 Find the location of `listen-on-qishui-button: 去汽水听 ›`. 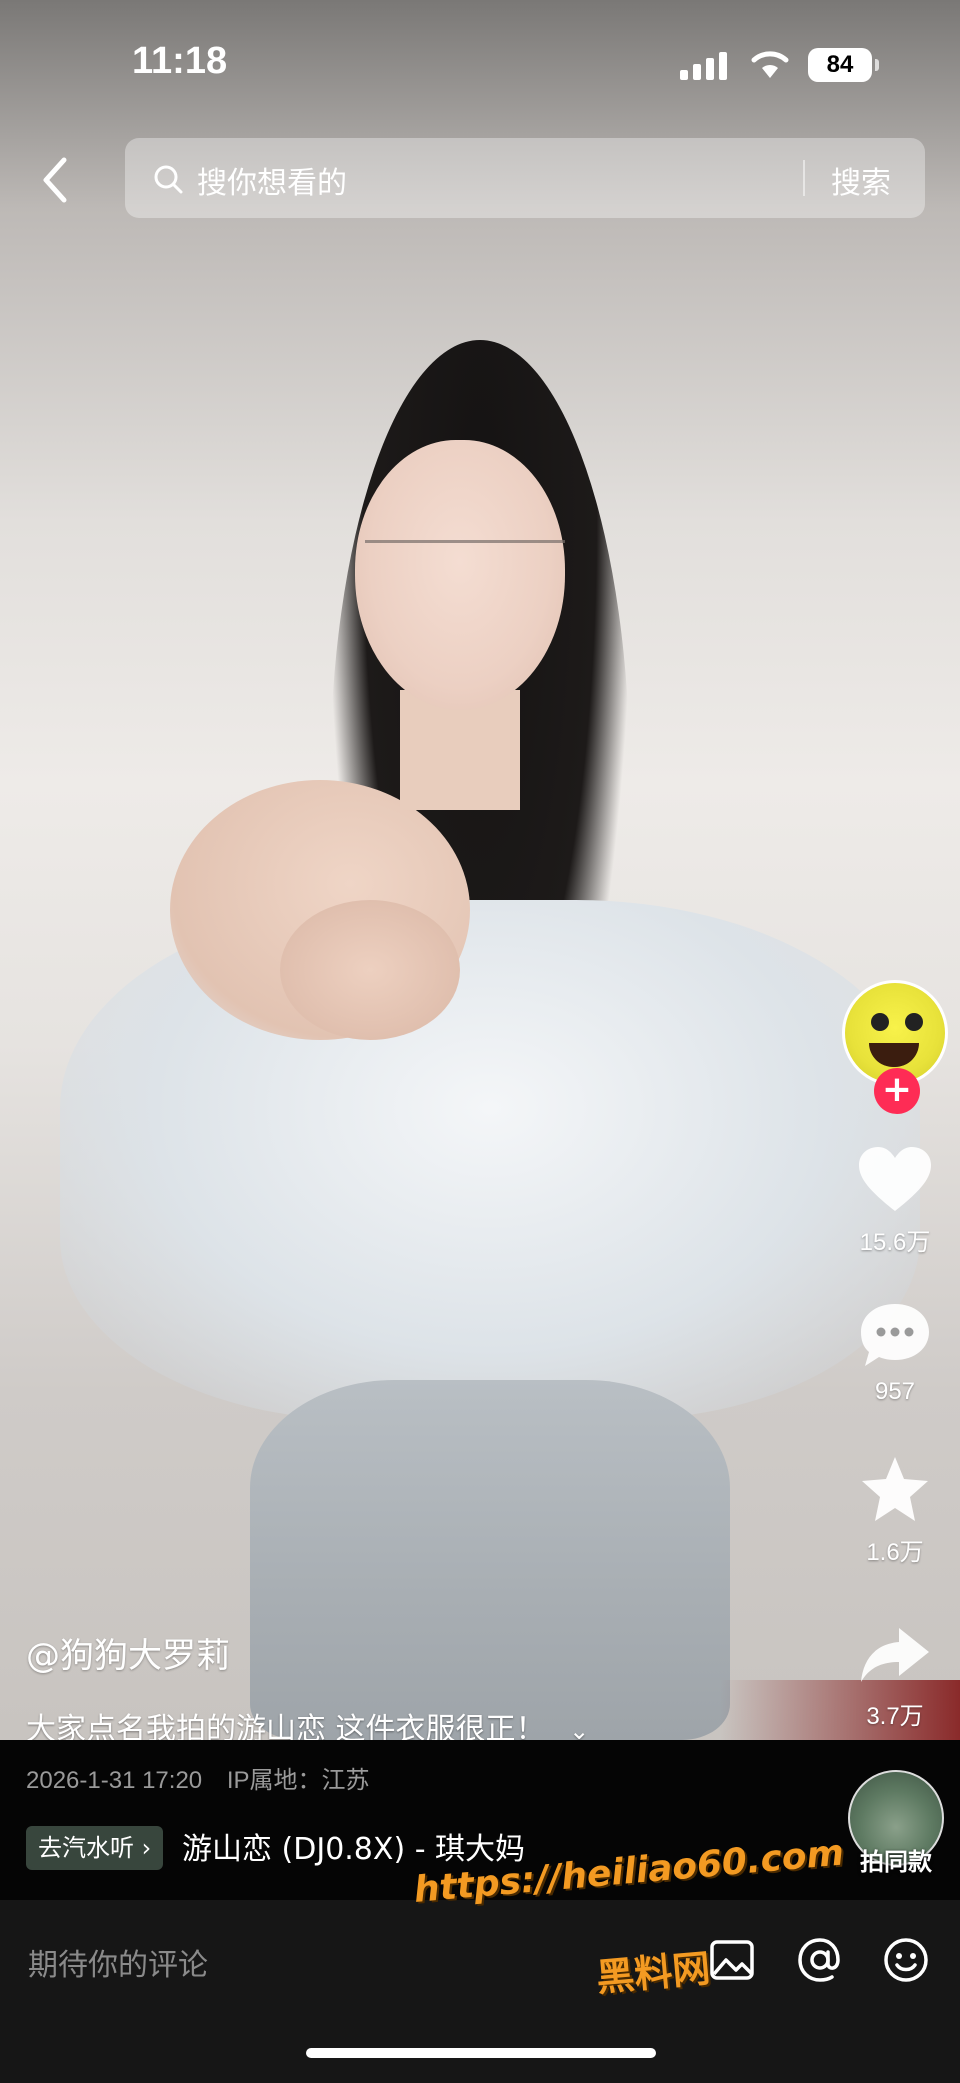

listen-on-qishui-button: 去汽水听 › is located at coordinates (95, 1848).